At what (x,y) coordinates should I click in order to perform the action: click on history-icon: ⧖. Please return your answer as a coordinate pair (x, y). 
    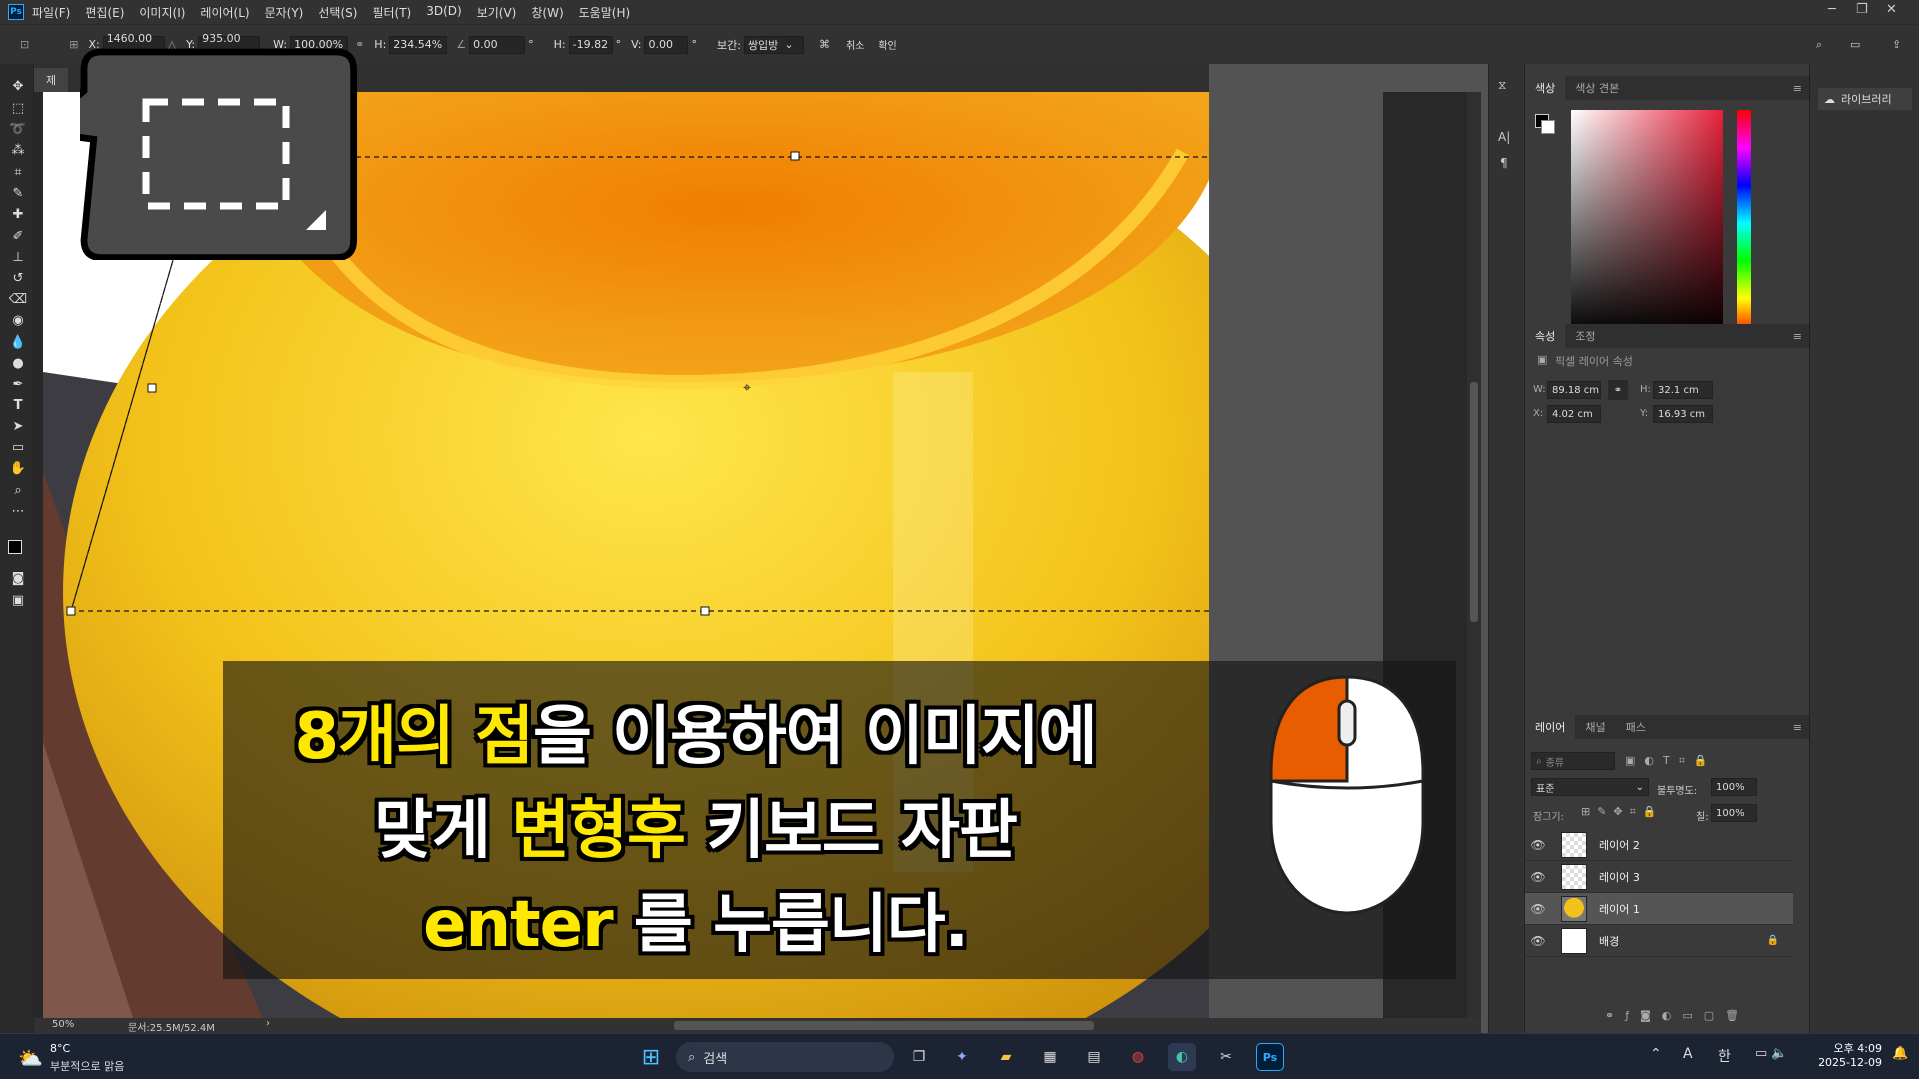
    Looking at the image, I should click on (1502, 85).